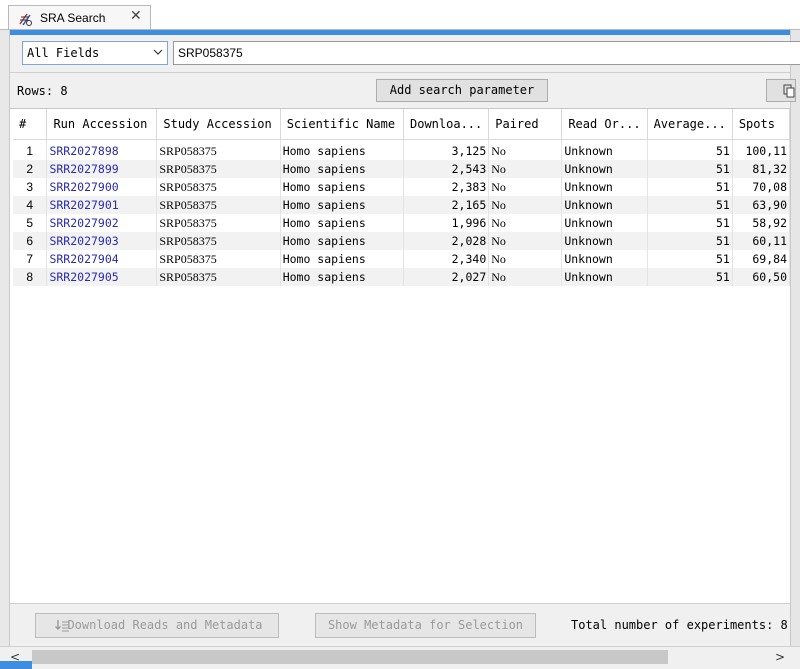 The width and height of the screenshot is (800, 669). Describe the element at coordinates (761, 149) in the screenshot. I see `cell-spots: 100,11` at that location.